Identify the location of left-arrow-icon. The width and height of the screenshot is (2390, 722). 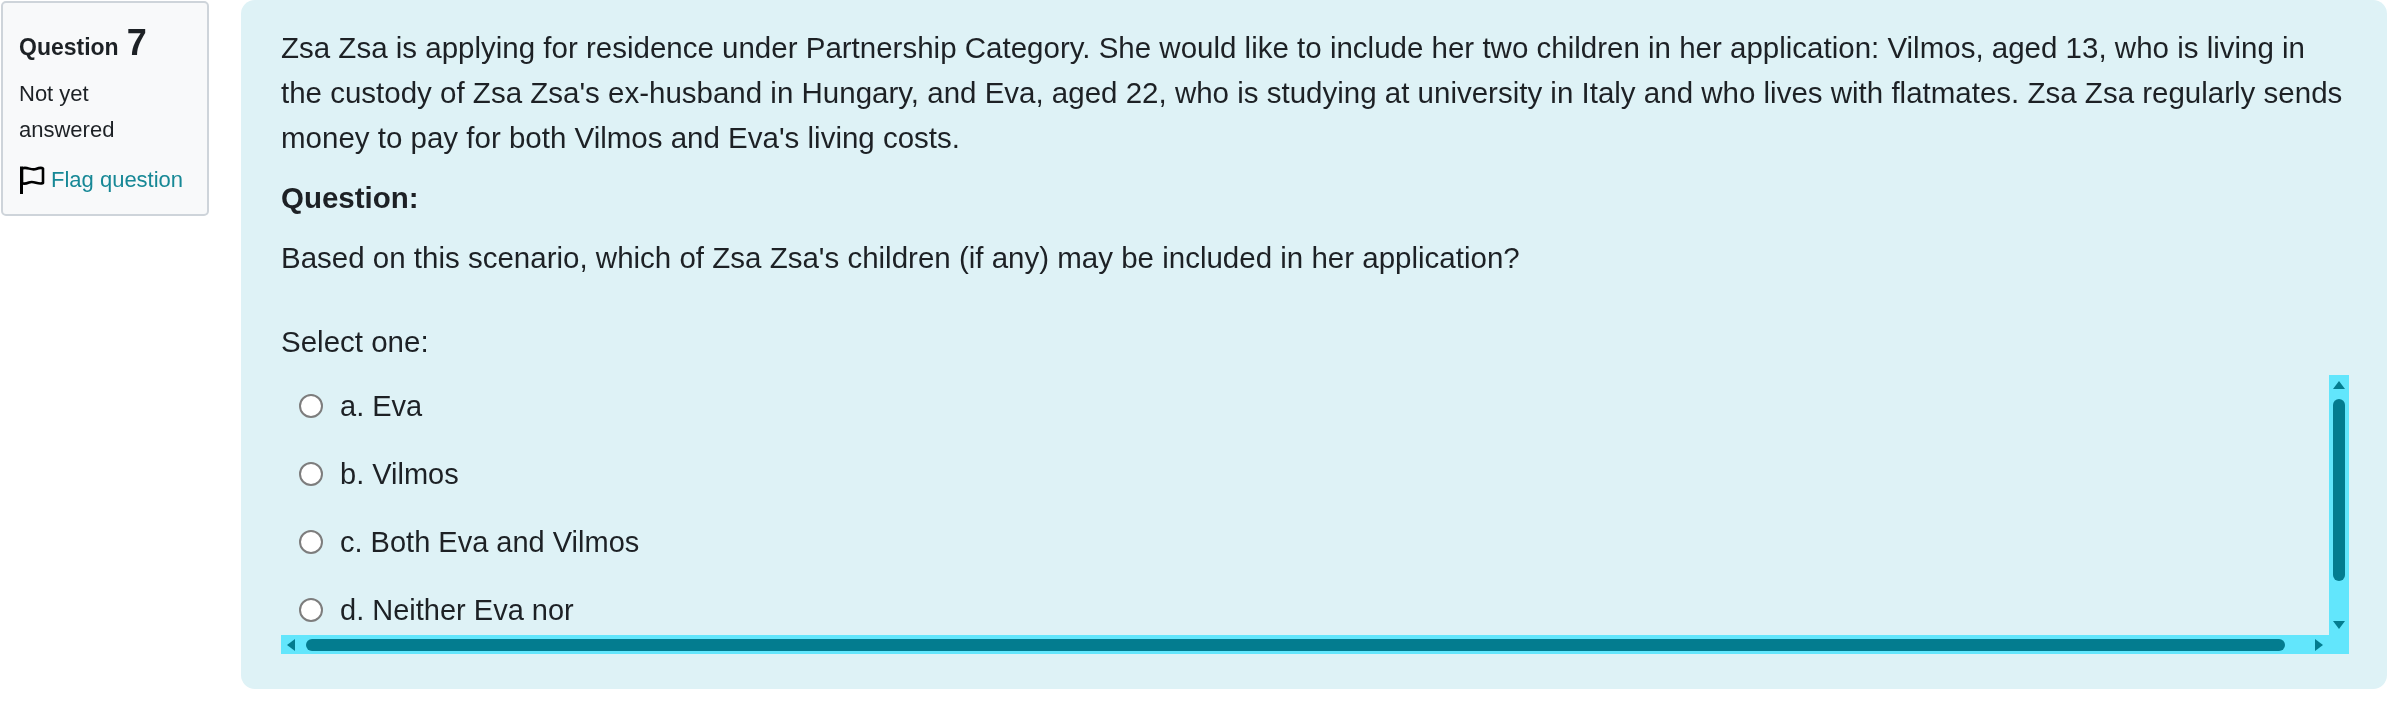
(291, 644).